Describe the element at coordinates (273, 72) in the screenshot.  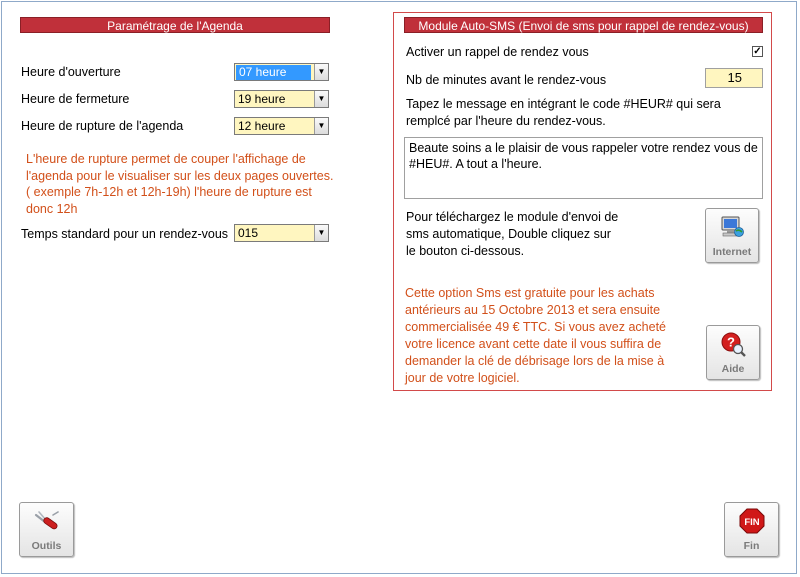
I see `opening-hour-value: 07 heure` at that location.